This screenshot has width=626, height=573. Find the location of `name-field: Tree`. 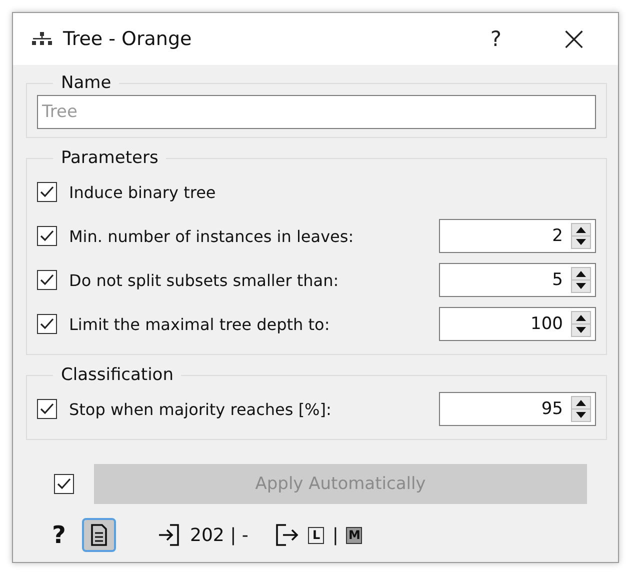

name-field: Tree is located at coordinates (316, 112).